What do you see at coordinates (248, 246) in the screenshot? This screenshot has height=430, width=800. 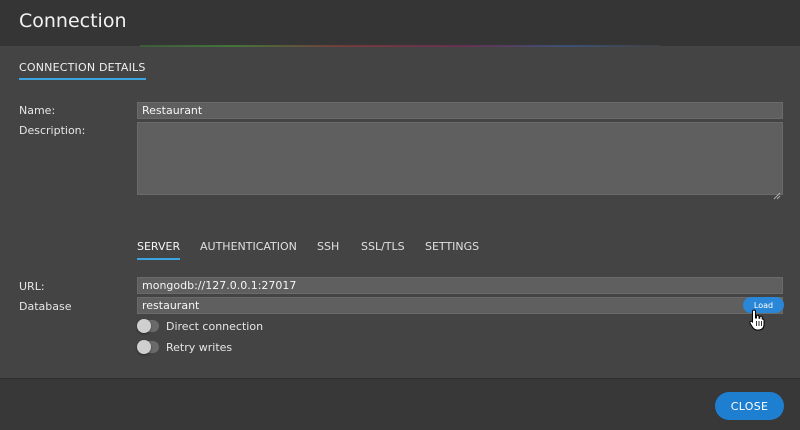 I see `tab-authentication: AUTHENTICATION` at bounding box center [248, 246].